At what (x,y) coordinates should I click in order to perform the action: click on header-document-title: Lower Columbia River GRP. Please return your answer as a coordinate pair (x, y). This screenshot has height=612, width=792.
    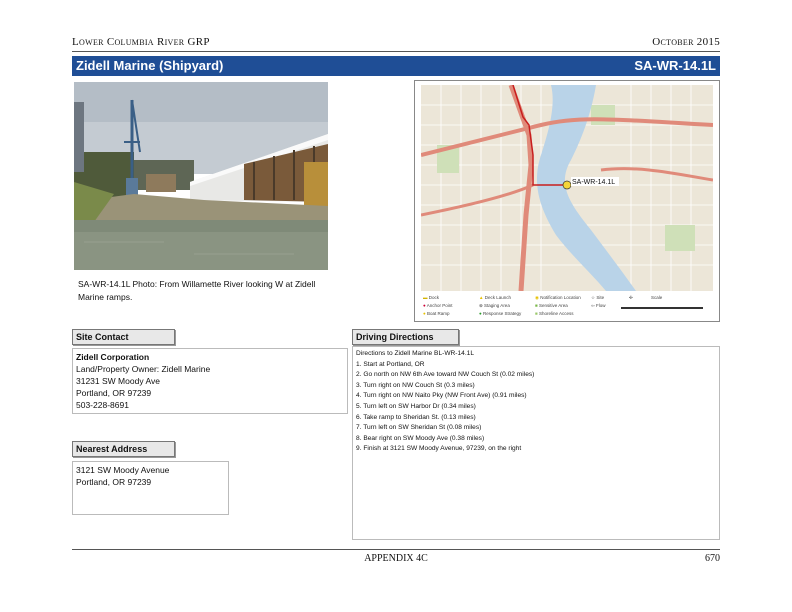
    Looking at the image, I should click on (141, 42).